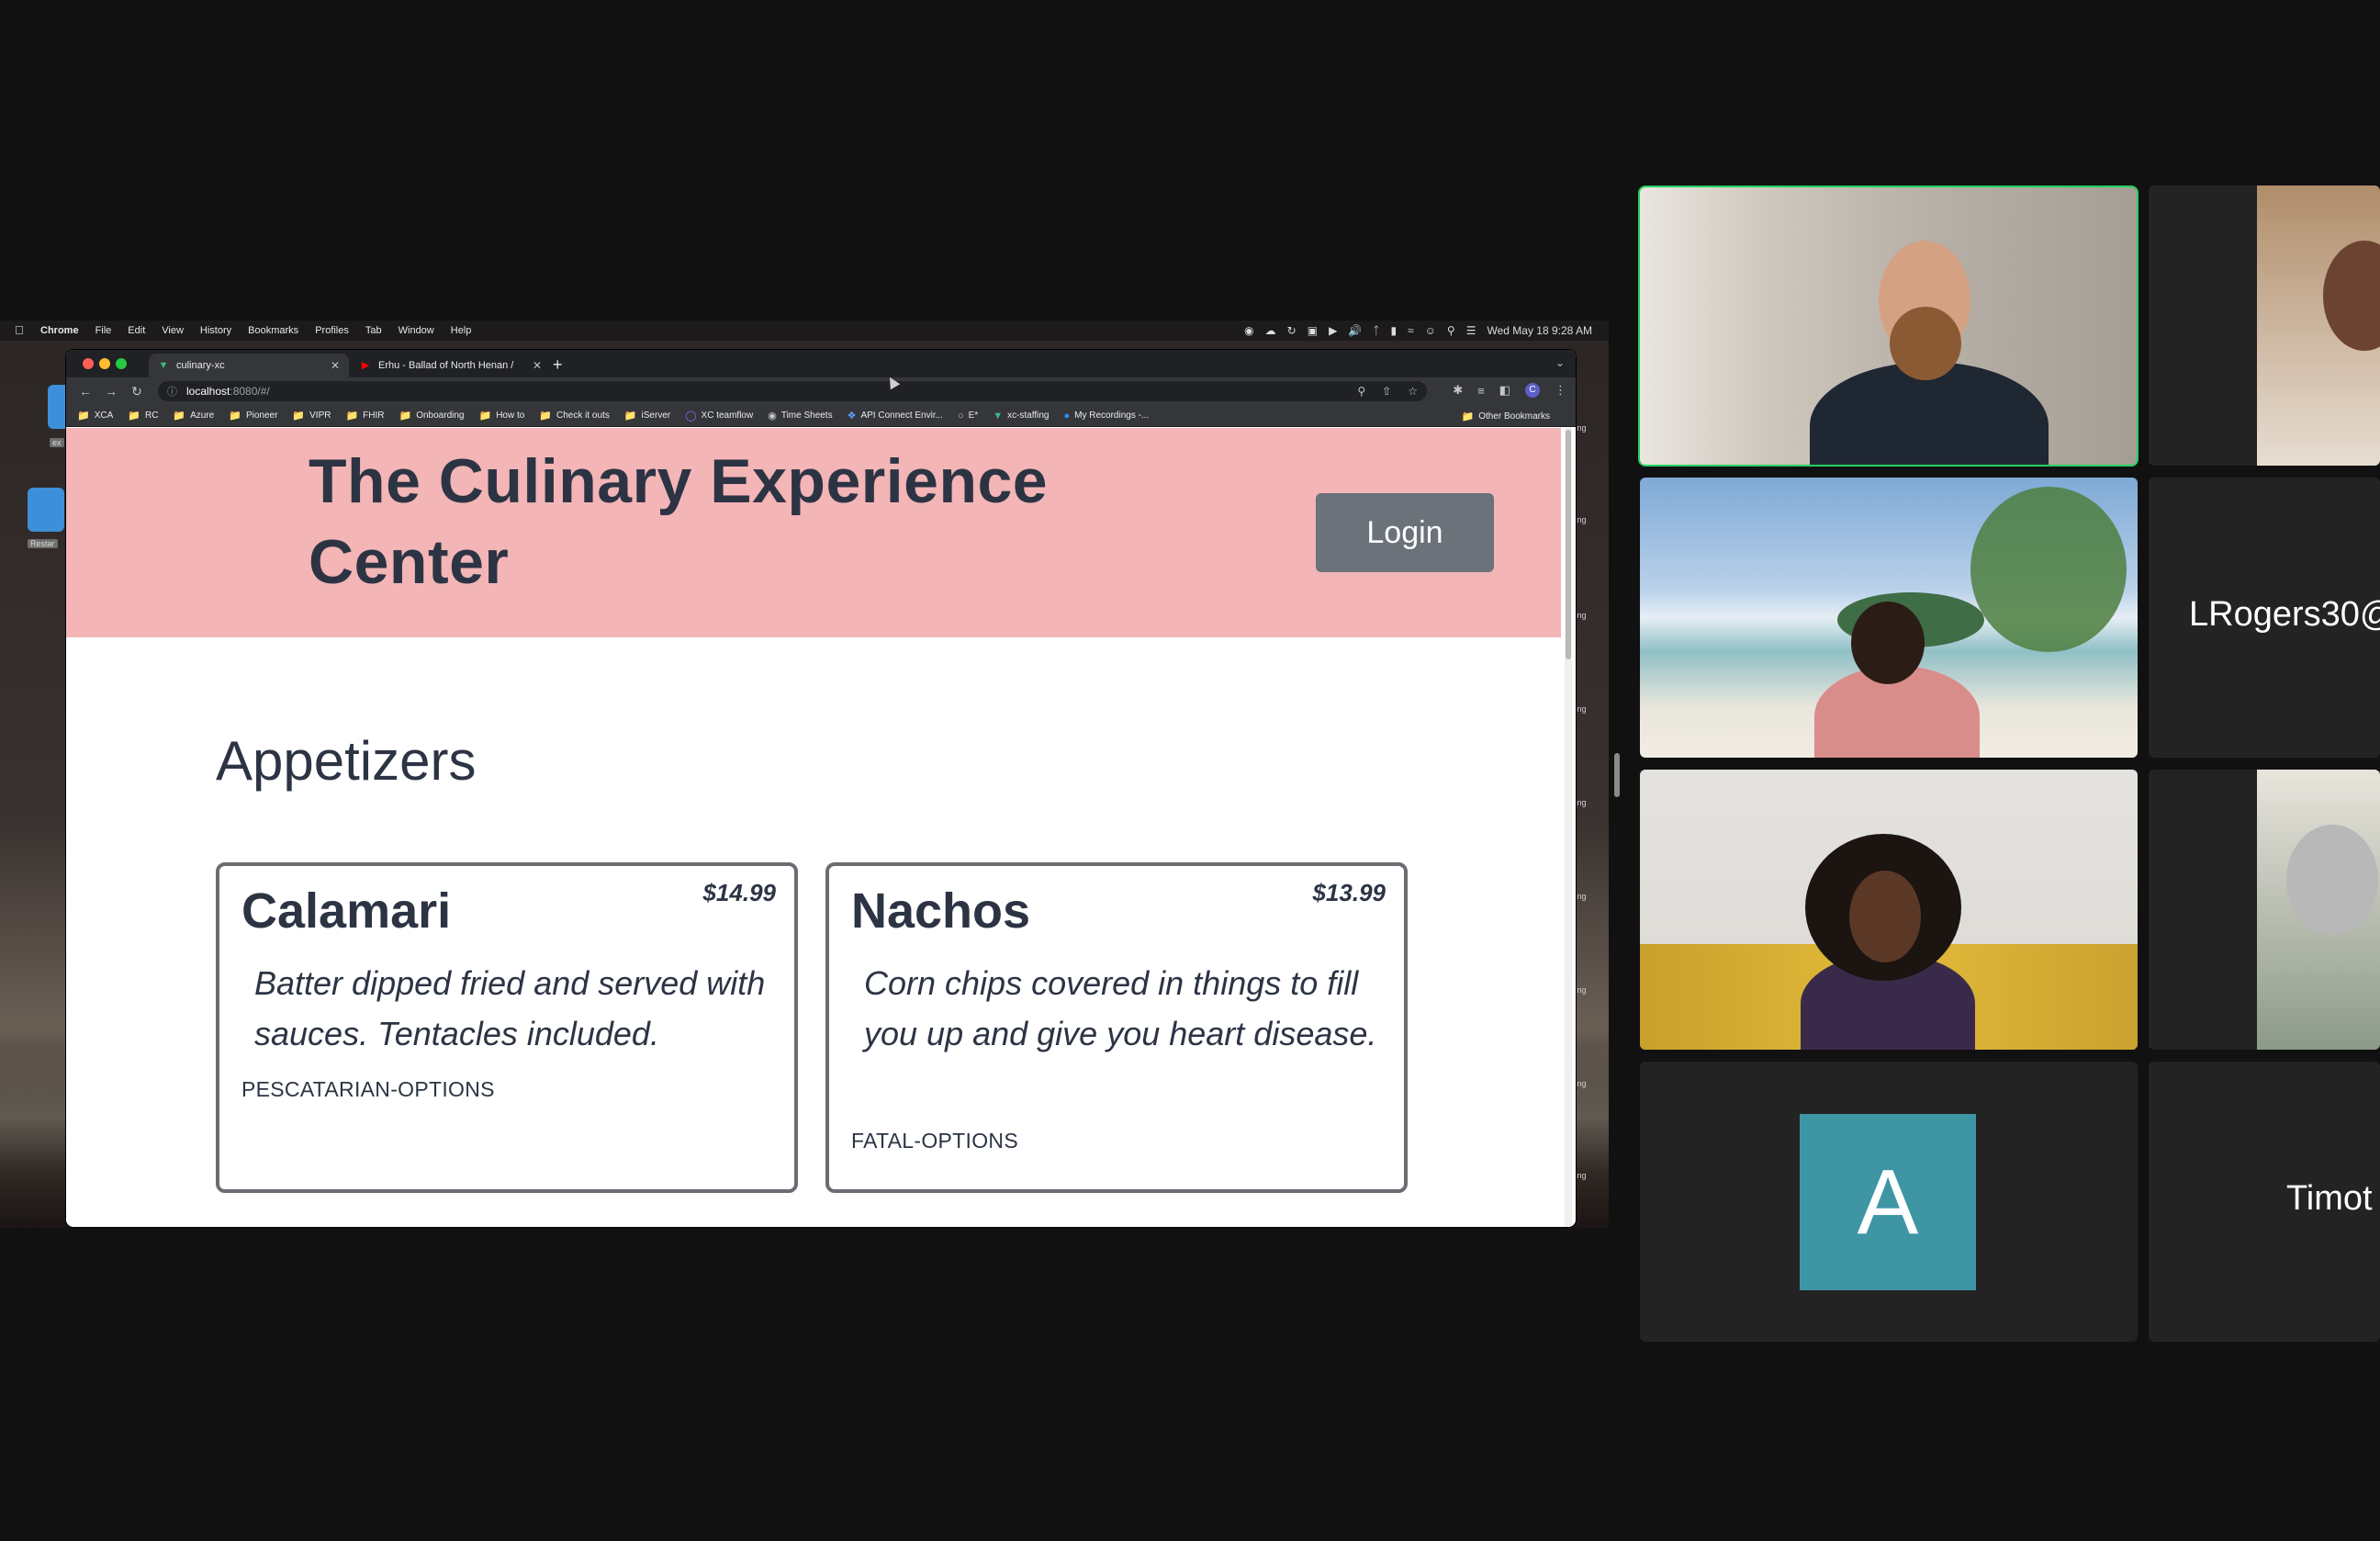  I want to click on bookmark-check-it-outs: 📁 Check it outs, so click(574, 416).